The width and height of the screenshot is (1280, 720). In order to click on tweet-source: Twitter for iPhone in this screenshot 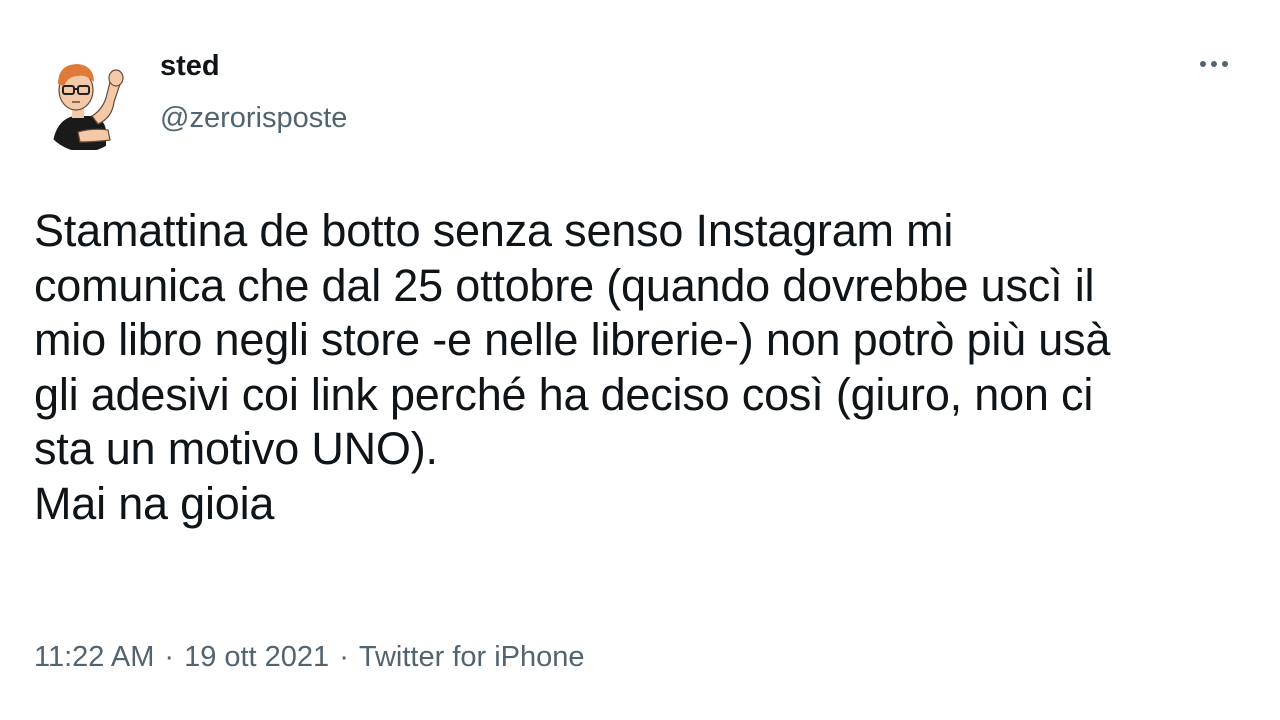, I will do `click(472, 657)`.